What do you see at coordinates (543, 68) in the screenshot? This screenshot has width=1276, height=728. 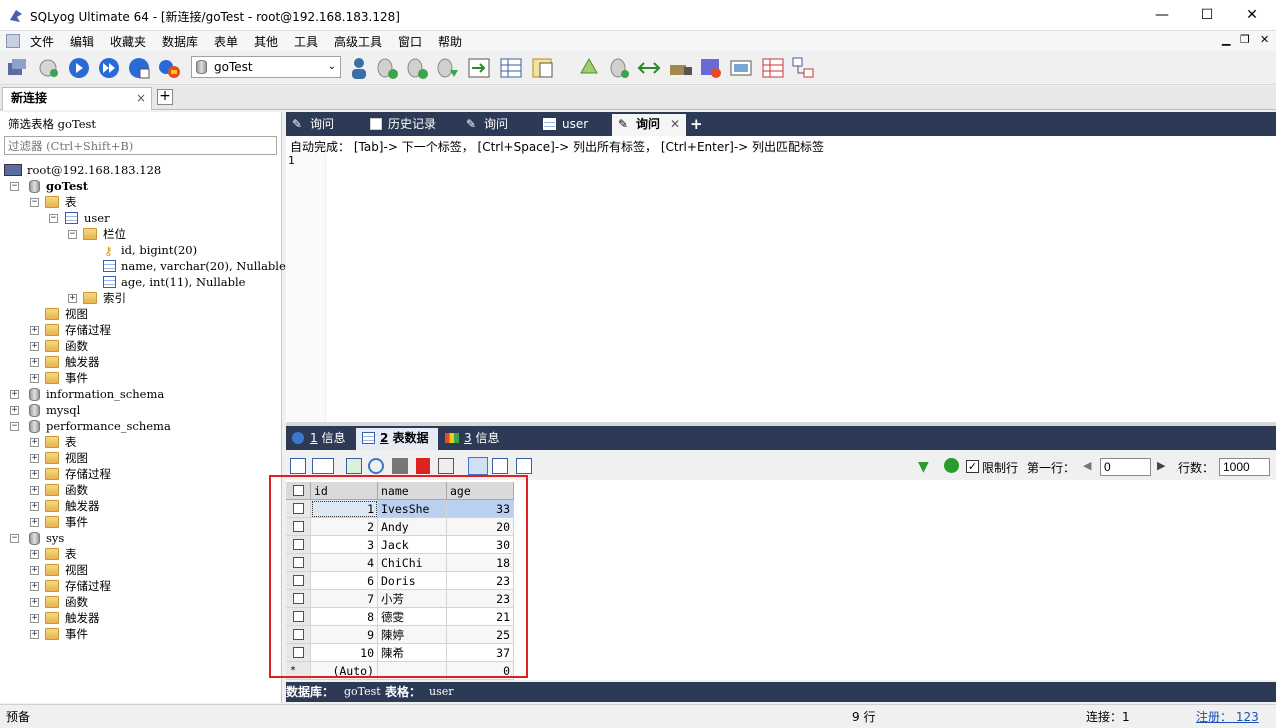 I see `schema-icon` at bounding box center [543, 68].